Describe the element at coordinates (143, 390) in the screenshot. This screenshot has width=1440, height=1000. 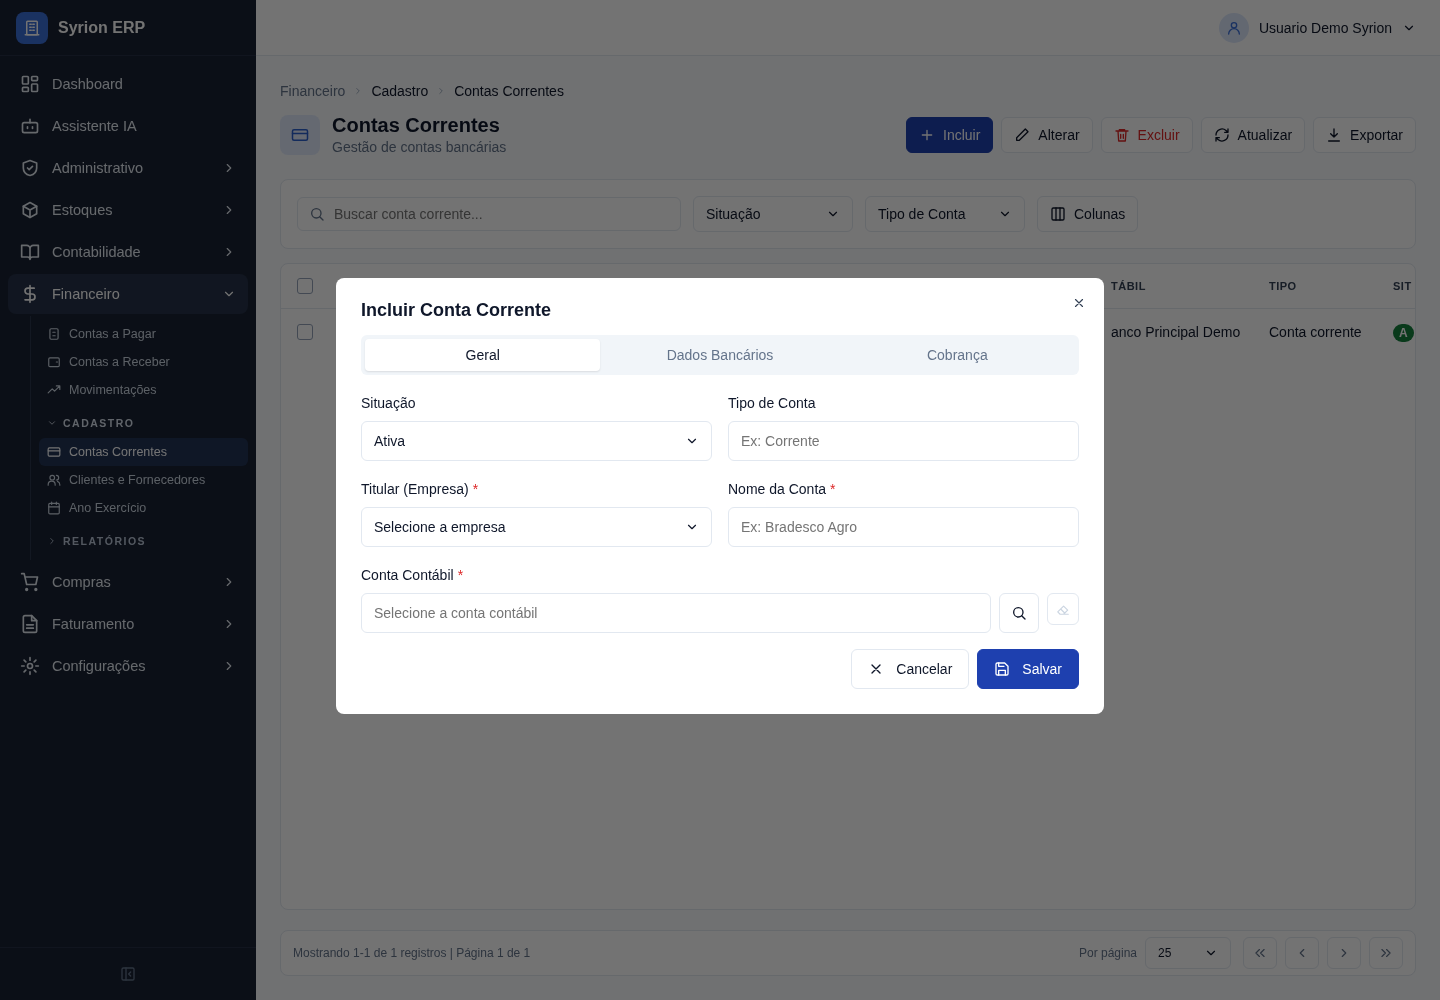
I see `sidebar-subitem: Movimentações` at that location.